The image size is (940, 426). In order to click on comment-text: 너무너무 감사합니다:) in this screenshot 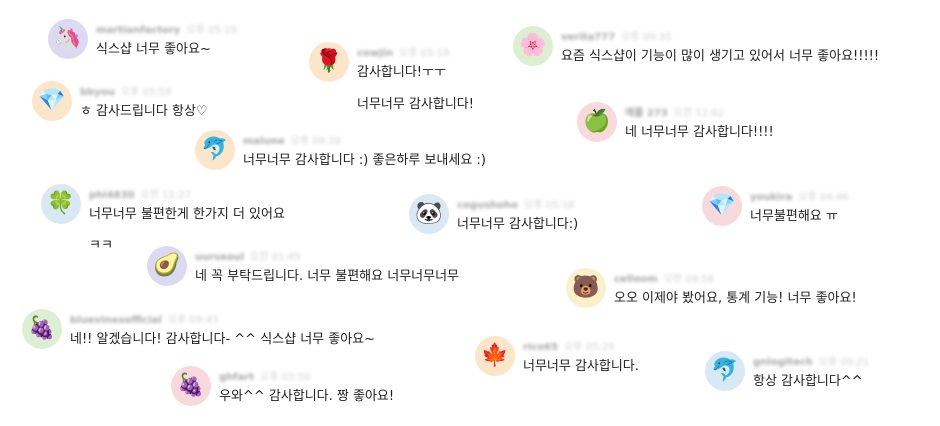, I will do `click(518, 224)`.